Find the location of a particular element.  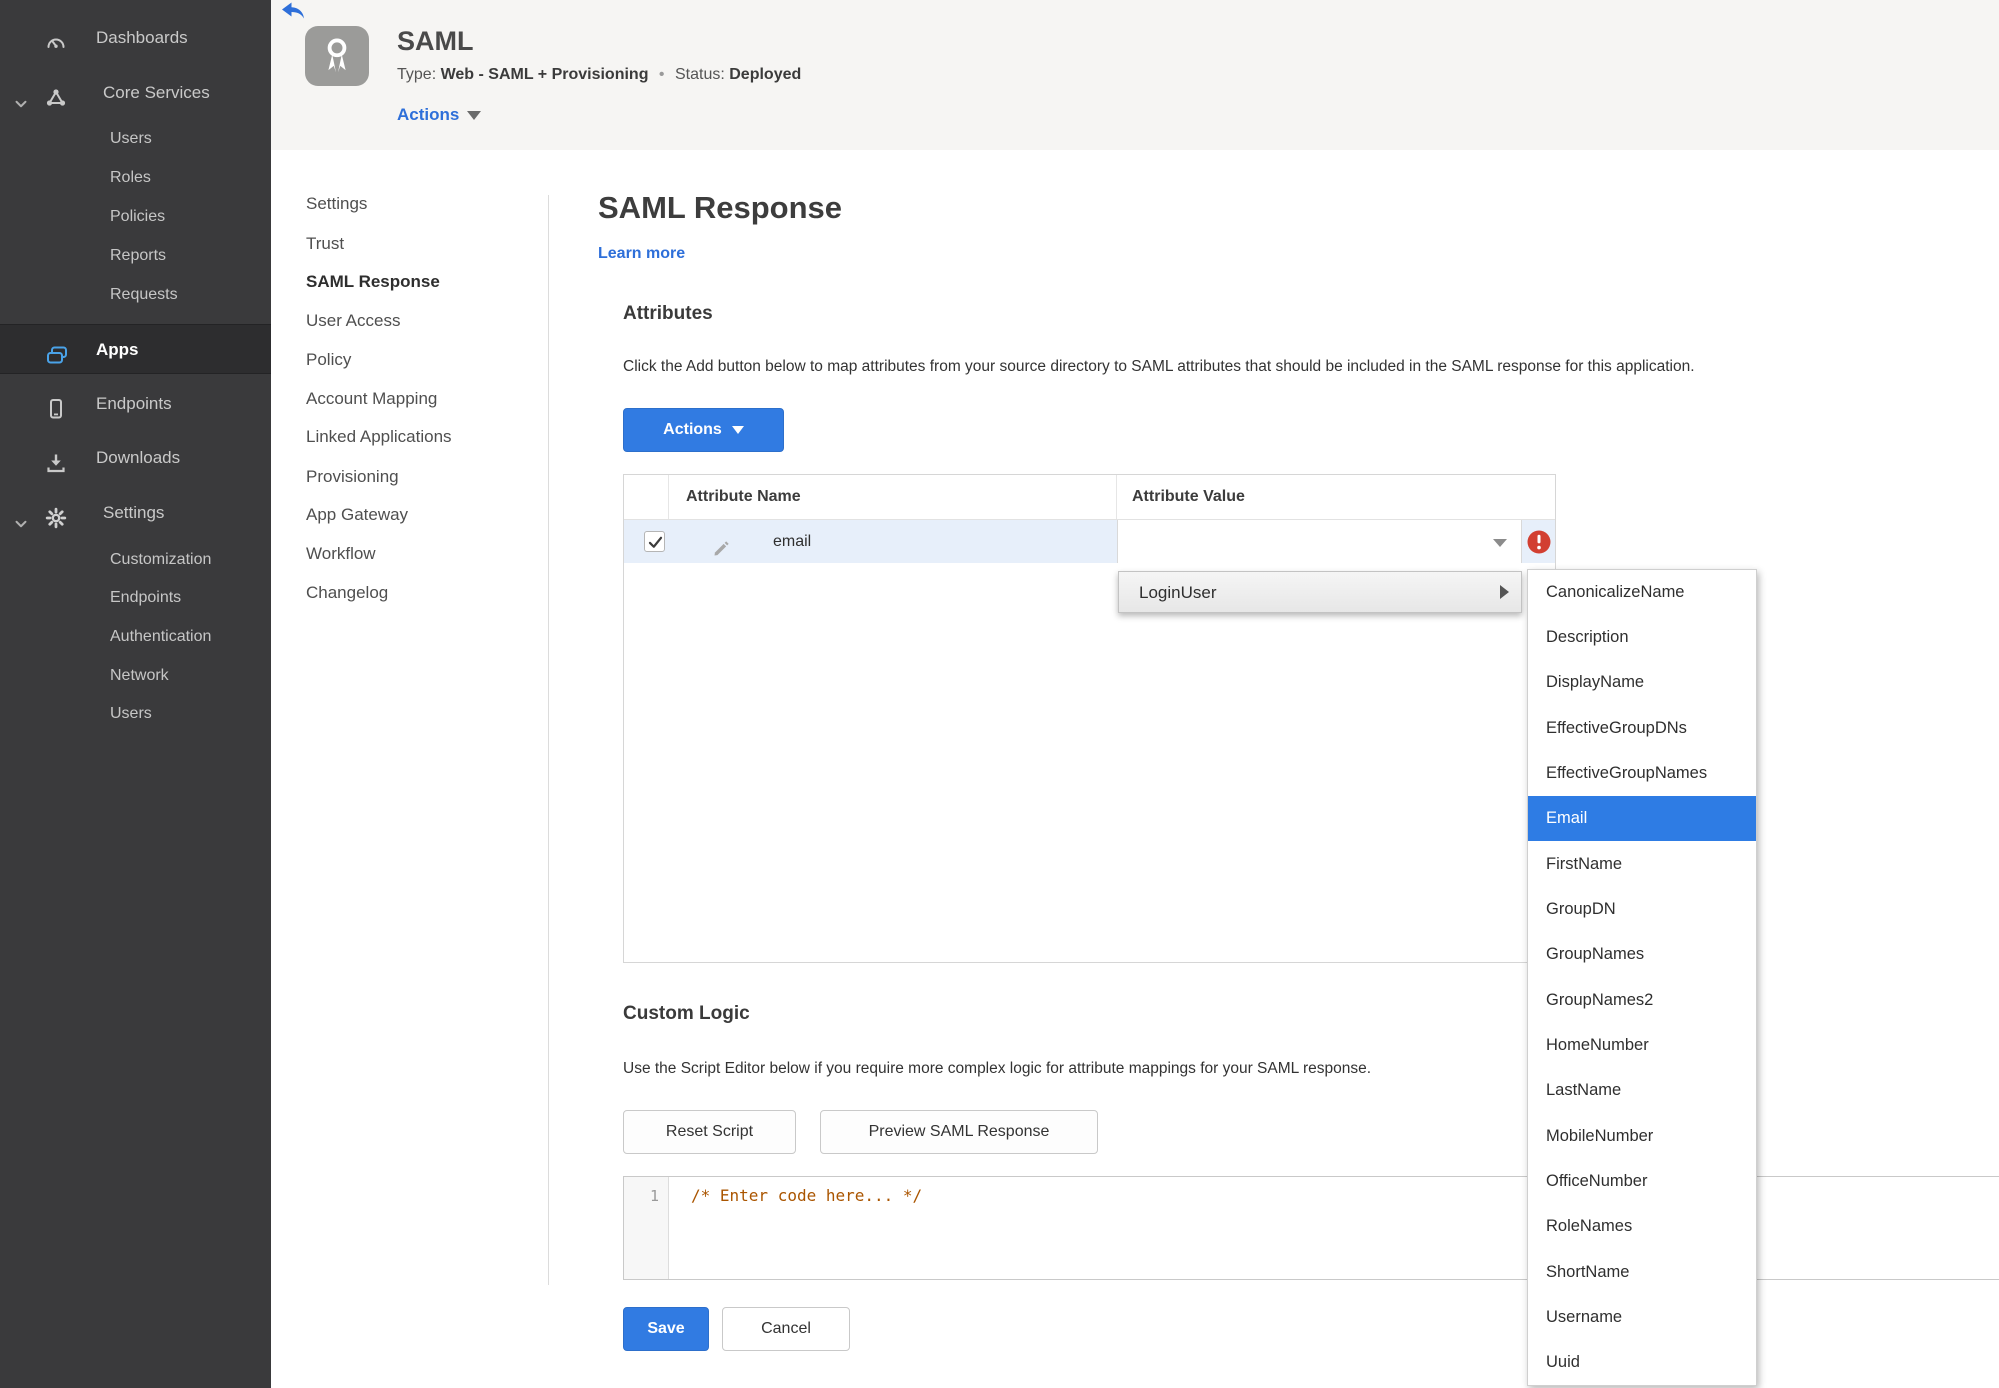

submenu-item-homenumber: HomeNumber is located at coordinates (1642, 1045).